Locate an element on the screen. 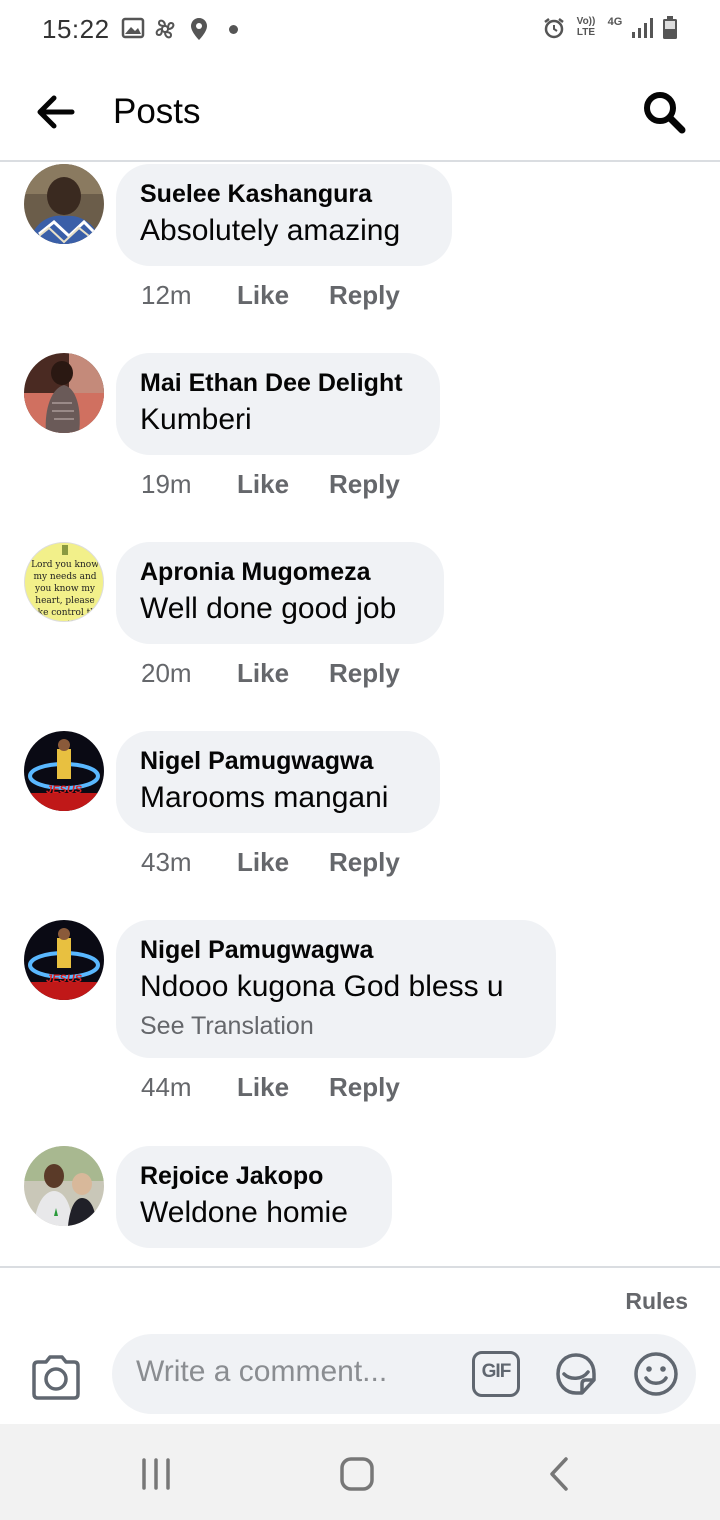 This screenshot has width=720, height=1520. comment-author: Apronia Mugomeza is located at coordinates (280, 572).